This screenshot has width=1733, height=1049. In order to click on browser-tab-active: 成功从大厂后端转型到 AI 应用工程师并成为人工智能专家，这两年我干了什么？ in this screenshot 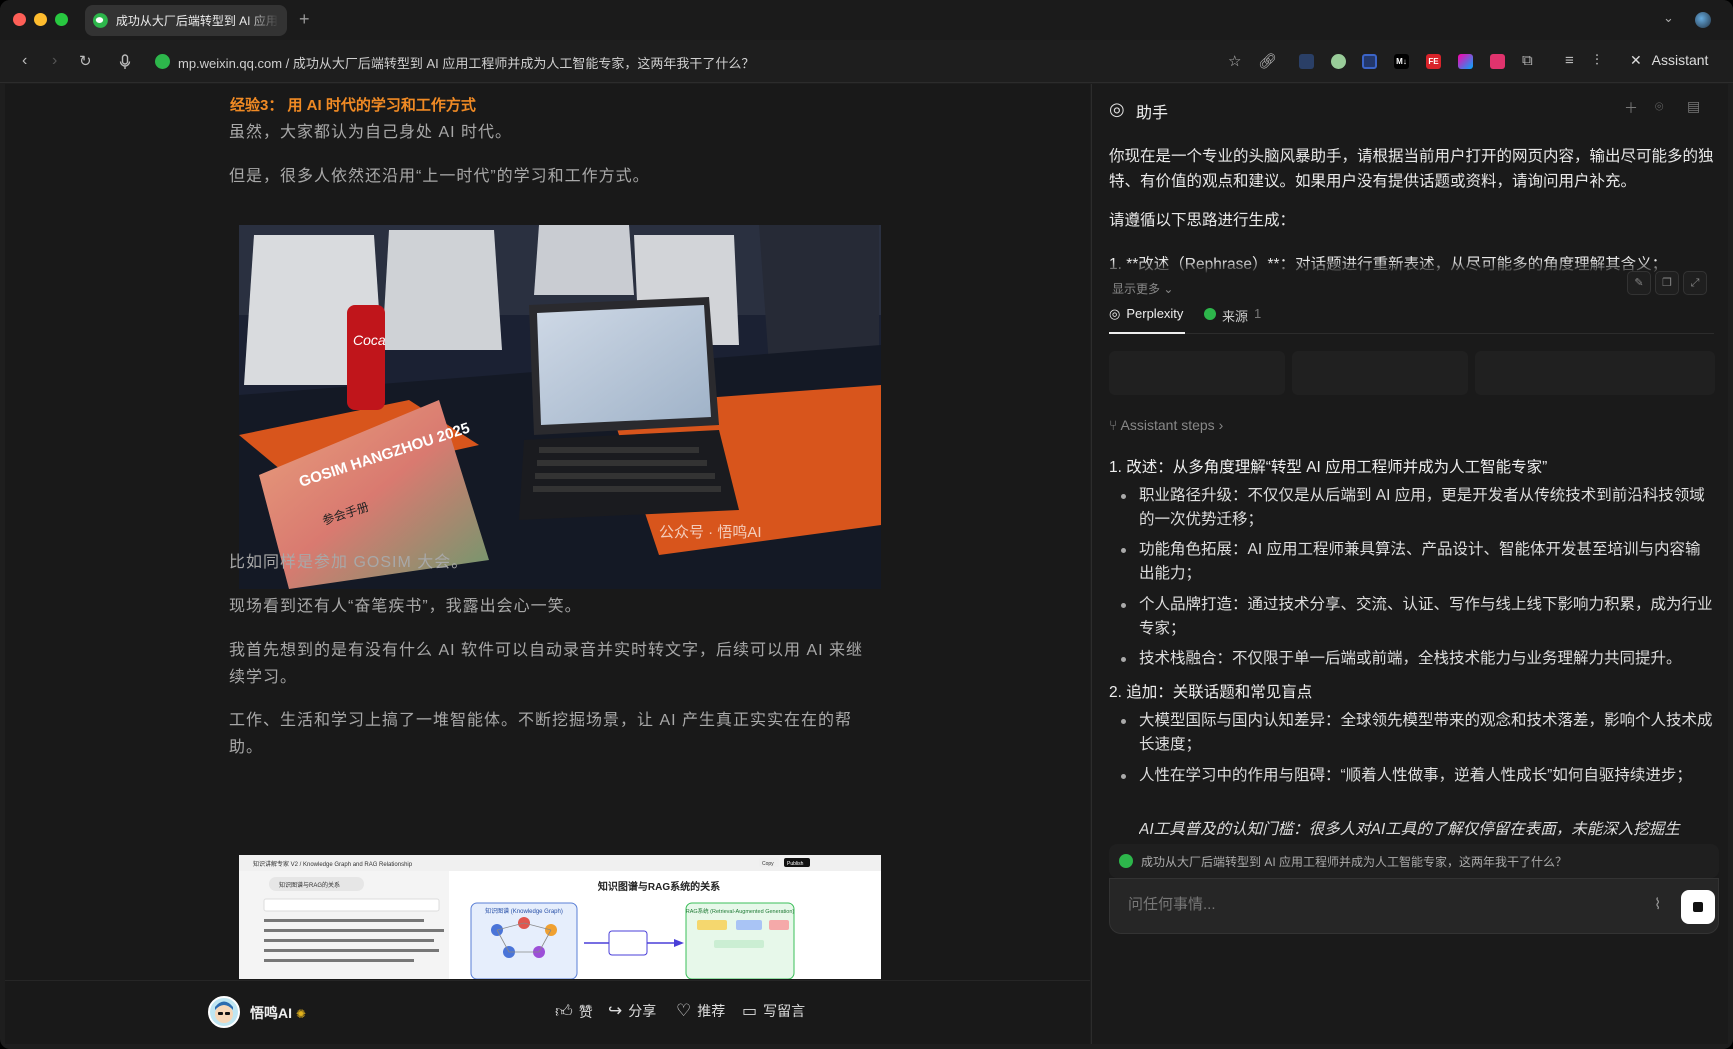, I will do `click(186, 20)`.